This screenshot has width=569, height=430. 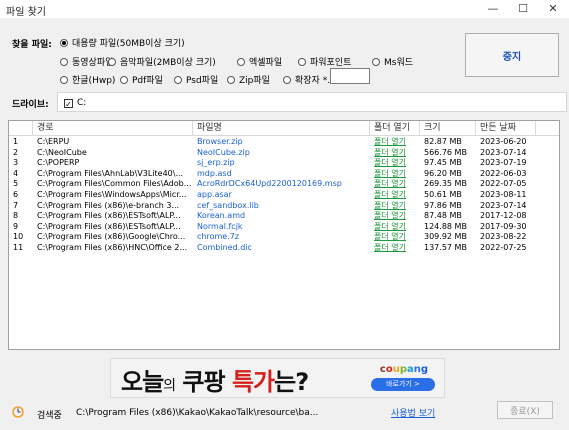 What do you see at coordinates (503, 194) in the screenshot?
I see `cell-date: 2023-08-11` at bounding box center [503, 194].